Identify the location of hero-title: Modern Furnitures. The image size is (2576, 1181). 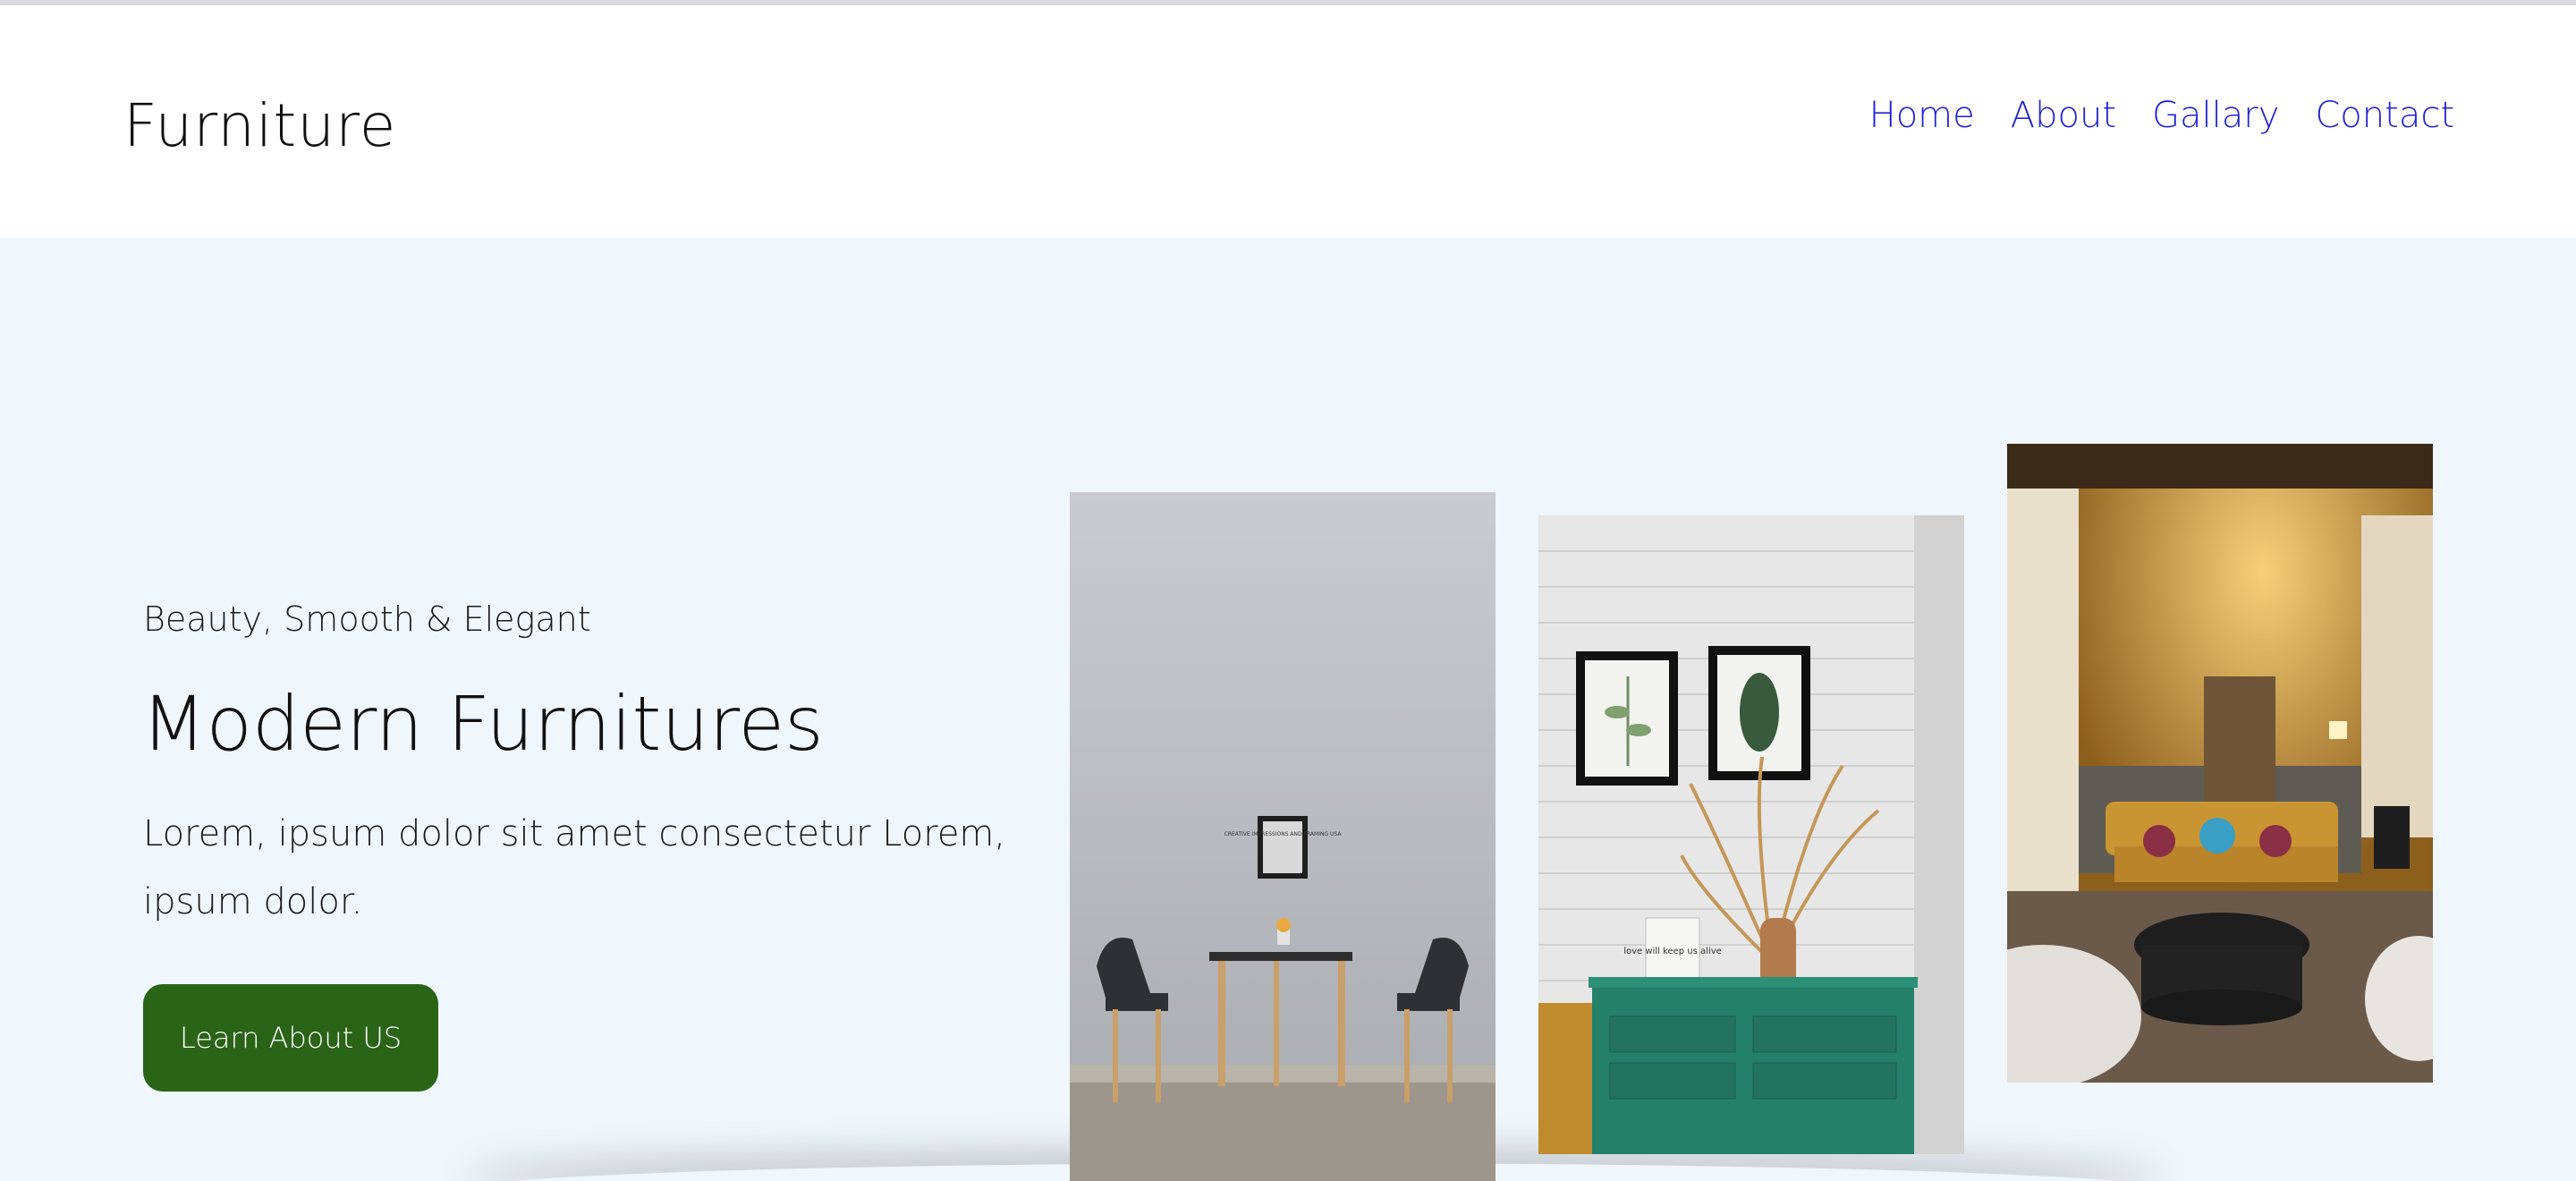
(482, 724).